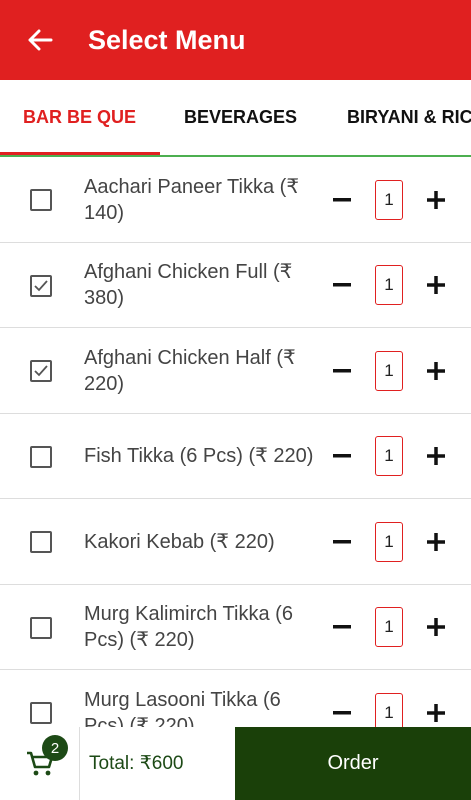 The width and height of the screenshot is (471, 800). I want to click on list-item: Aachari Paneer Tikka (₹ 140) 1, so click(235, 200).